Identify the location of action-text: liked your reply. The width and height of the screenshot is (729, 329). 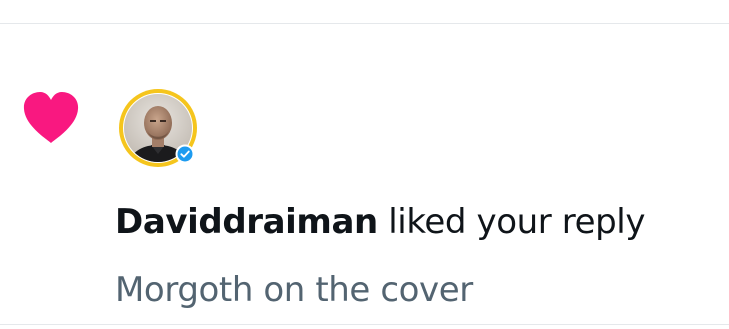
(517, 222).